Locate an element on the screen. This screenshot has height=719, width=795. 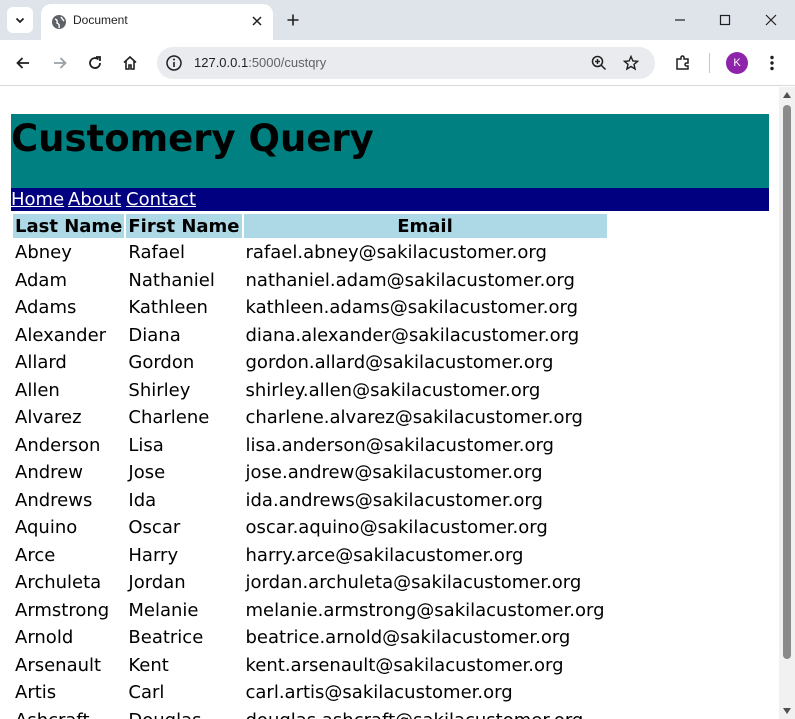
back-button is located at coordinates (23, 63).